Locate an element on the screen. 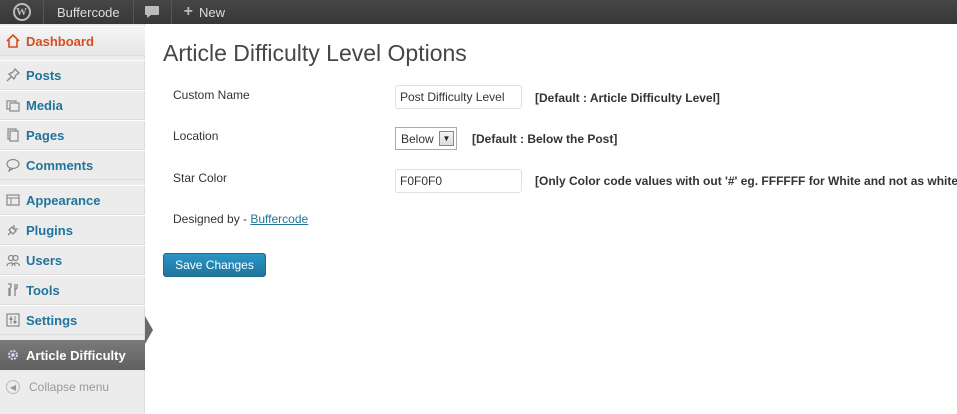 The image size is (957, 414). sidebar-item-dashboard: Dashboard is located at coordinates (72, 41).